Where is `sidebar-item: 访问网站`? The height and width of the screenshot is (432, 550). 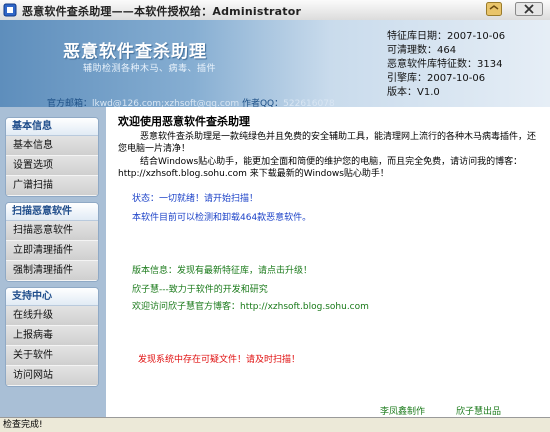
sidebar-item: 访问网站 is located at coordinates (52, 376).